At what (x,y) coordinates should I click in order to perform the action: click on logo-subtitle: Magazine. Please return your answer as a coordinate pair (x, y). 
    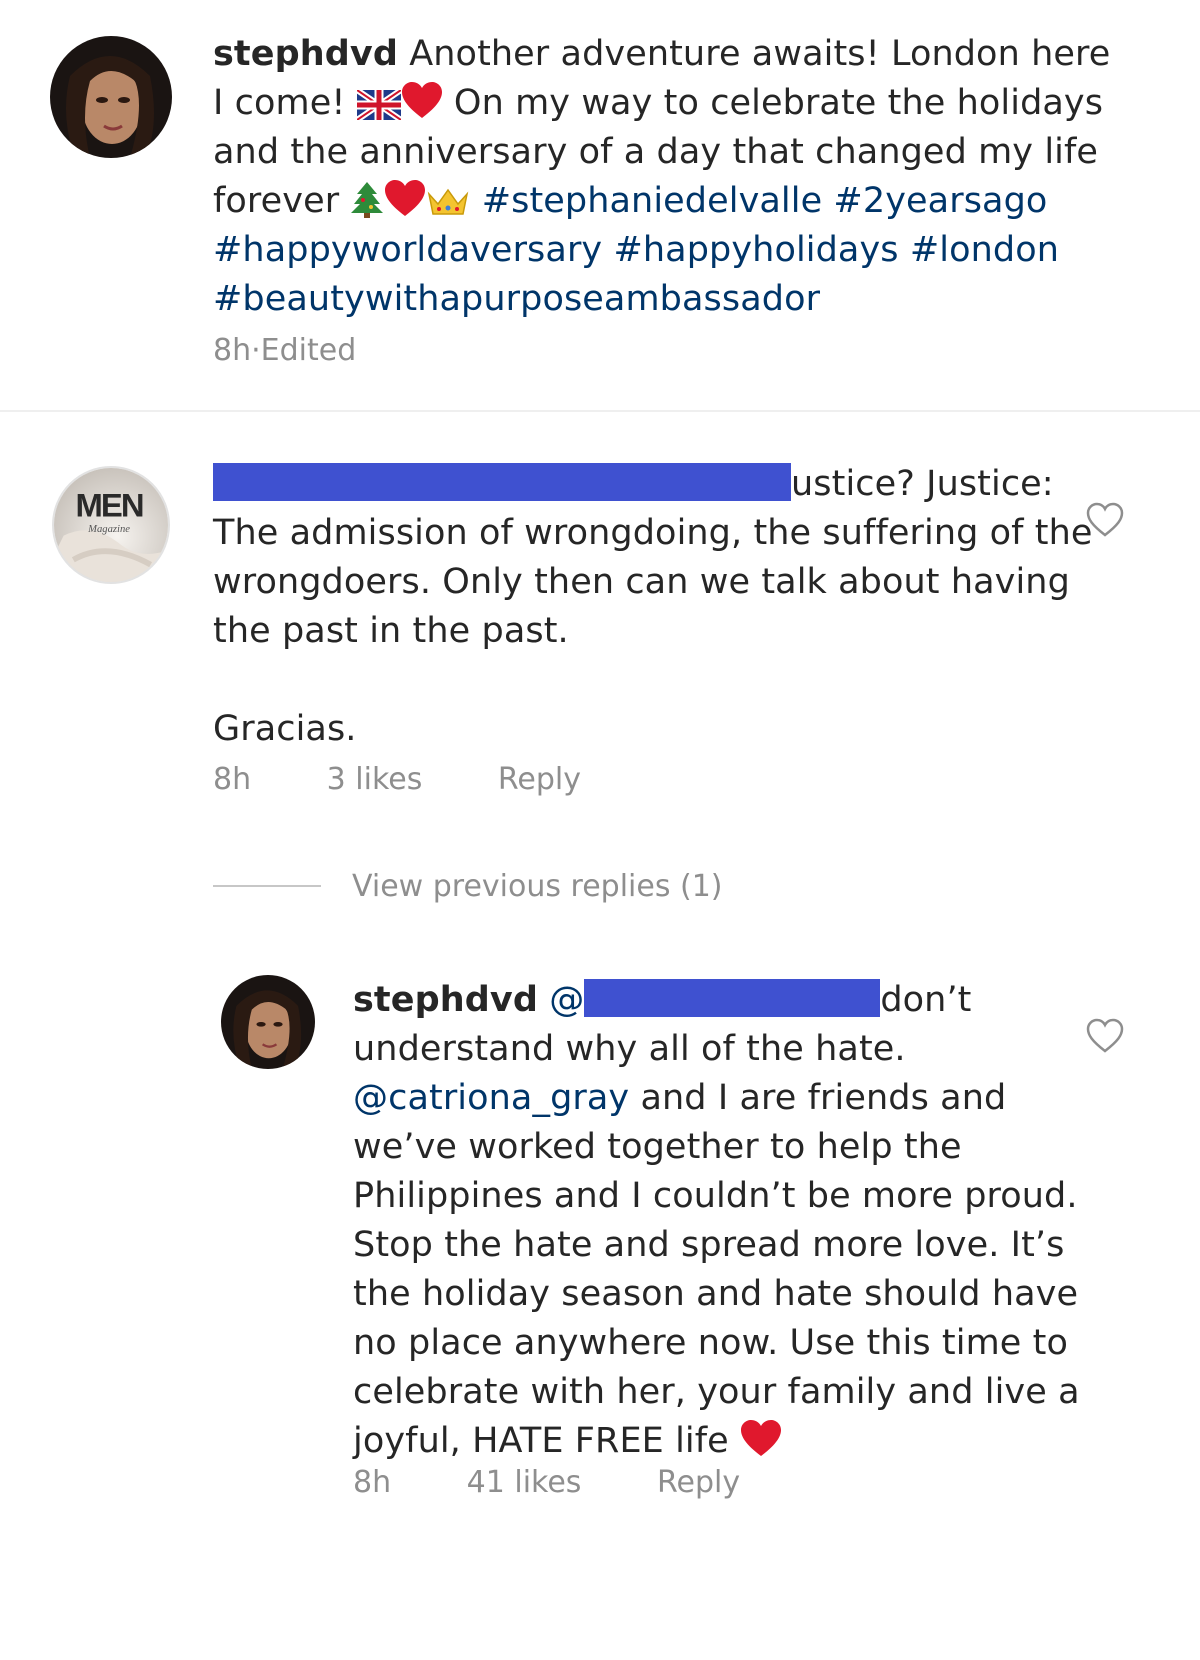
    Looking at the image, I should click on (108, 529).